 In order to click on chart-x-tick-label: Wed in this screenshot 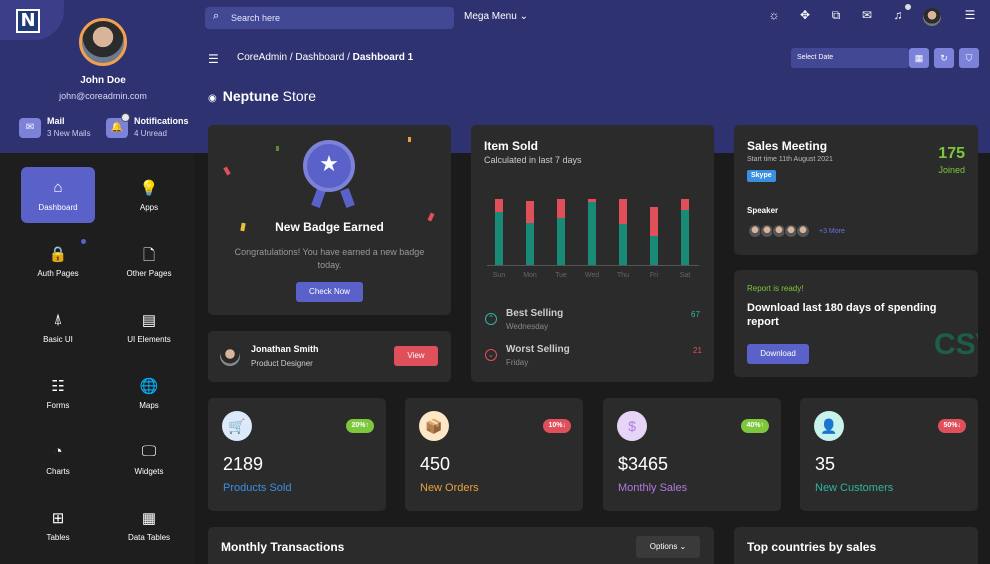, I will do `click(592, 275)`.